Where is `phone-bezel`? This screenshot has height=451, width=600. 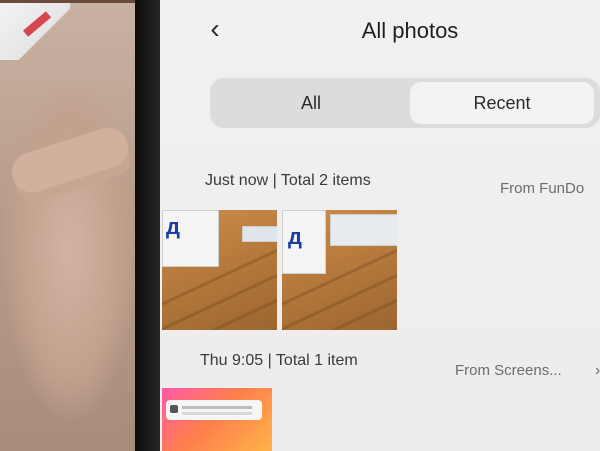 phone-bezel is located at coordinates (149, 225).